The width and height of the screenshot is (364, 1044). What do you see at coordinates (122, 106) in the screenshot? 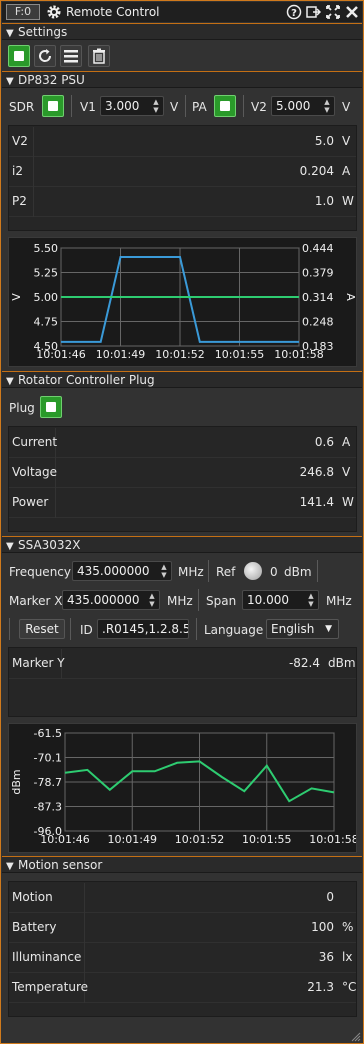
I see `v1-value: 3.000` at bounding box center [122, 106].